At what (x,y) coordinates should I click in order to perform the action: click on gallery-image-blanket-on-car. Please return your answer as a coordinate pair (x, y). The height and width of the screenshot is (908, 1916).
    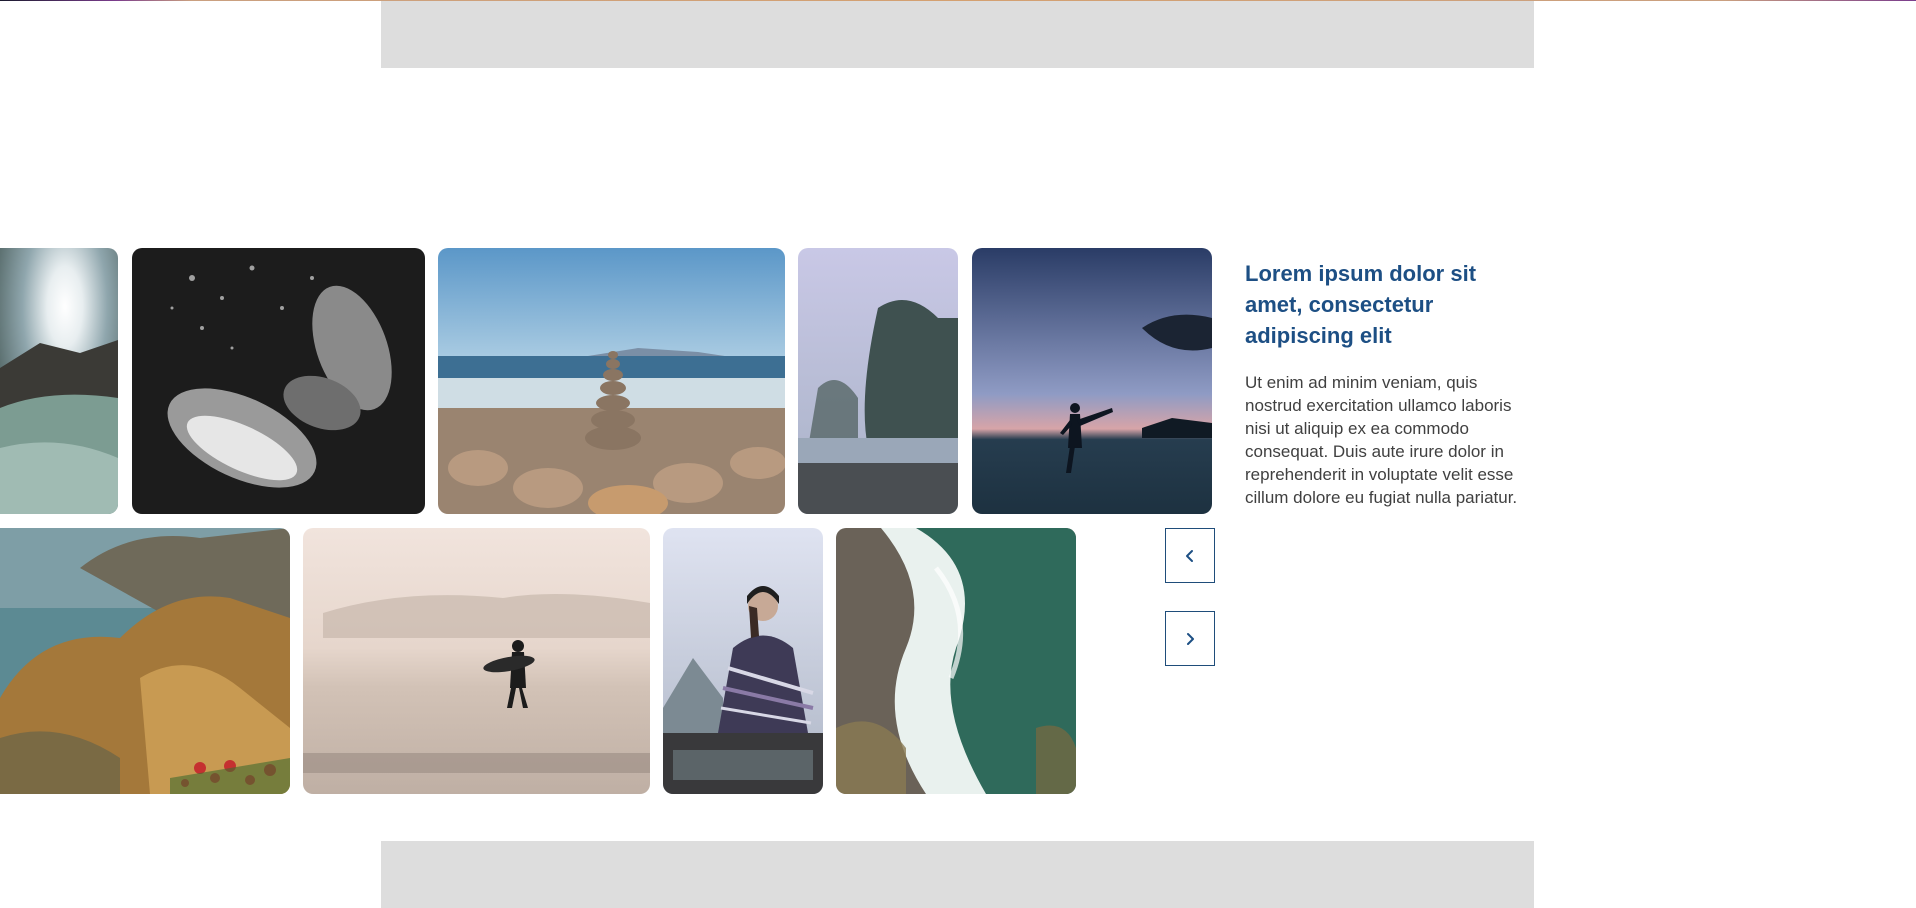
    Looking at the image, I should click on (743, 661).